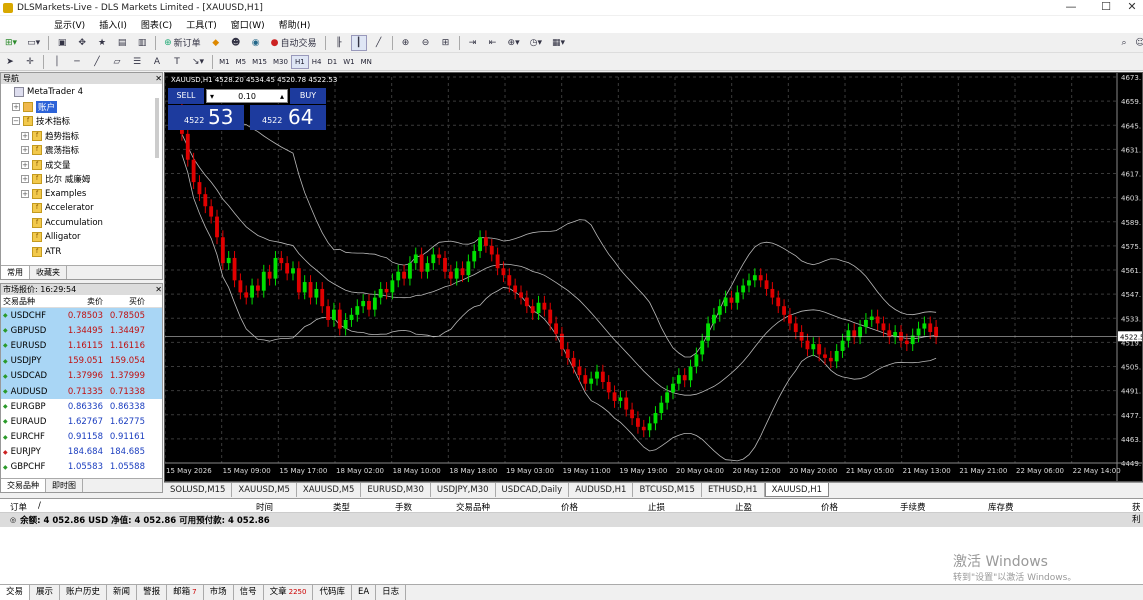  I want to click on navigator-item: f Accumulation, so click(82, 223).